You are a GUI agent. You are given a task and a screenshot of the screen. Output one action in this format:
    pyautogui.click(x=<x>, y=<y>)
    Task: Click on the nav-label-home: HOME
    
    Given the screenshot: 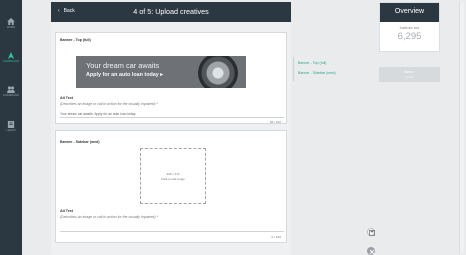 What is the action you would take?
    pyautogui.click(x=11, y=27)
    